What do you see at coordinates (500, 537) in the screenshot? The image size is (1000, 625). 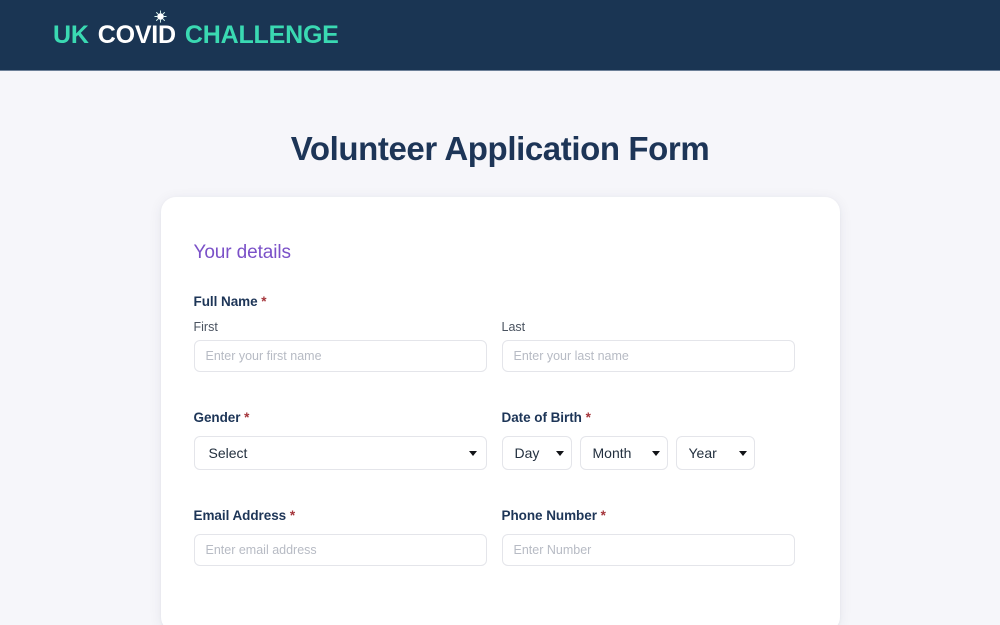 I see `email-phone-row: Email Address * Phone Number *` at bounding box center [500, 537].